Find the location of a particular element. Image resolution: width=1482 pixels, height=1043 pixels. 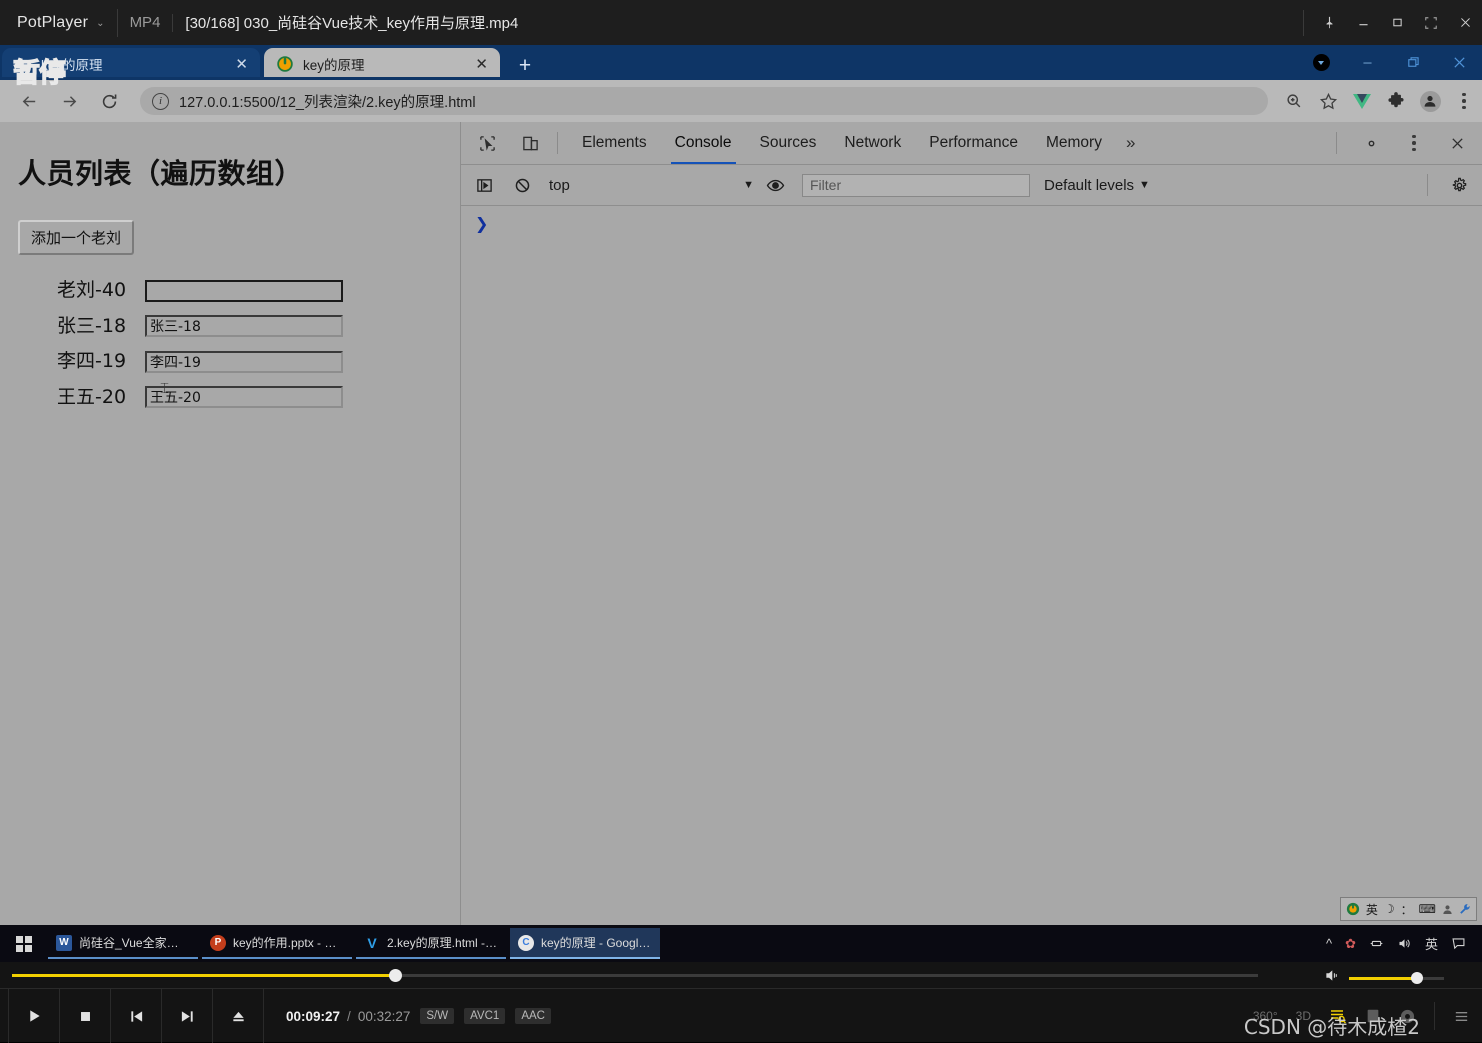

tab-memory: Memory is located at coordinates (1074, 143).